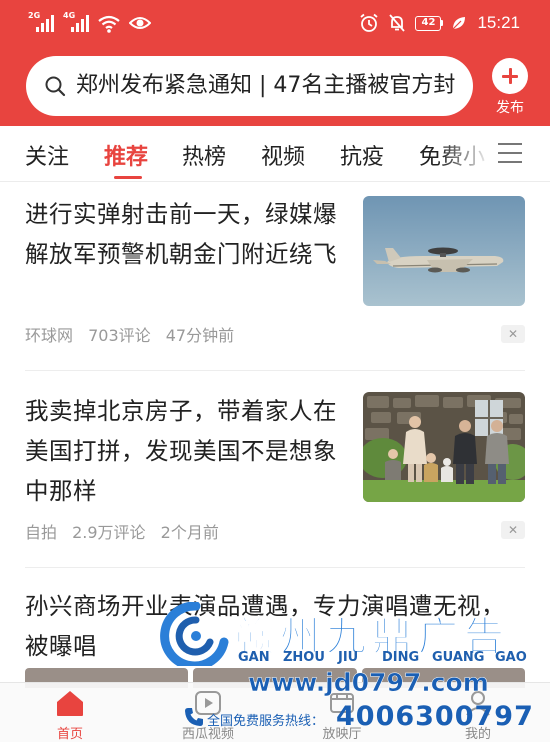 This screenshot has width=550, height=742. I want to click on news-source: 环球网, so click(49, 335).